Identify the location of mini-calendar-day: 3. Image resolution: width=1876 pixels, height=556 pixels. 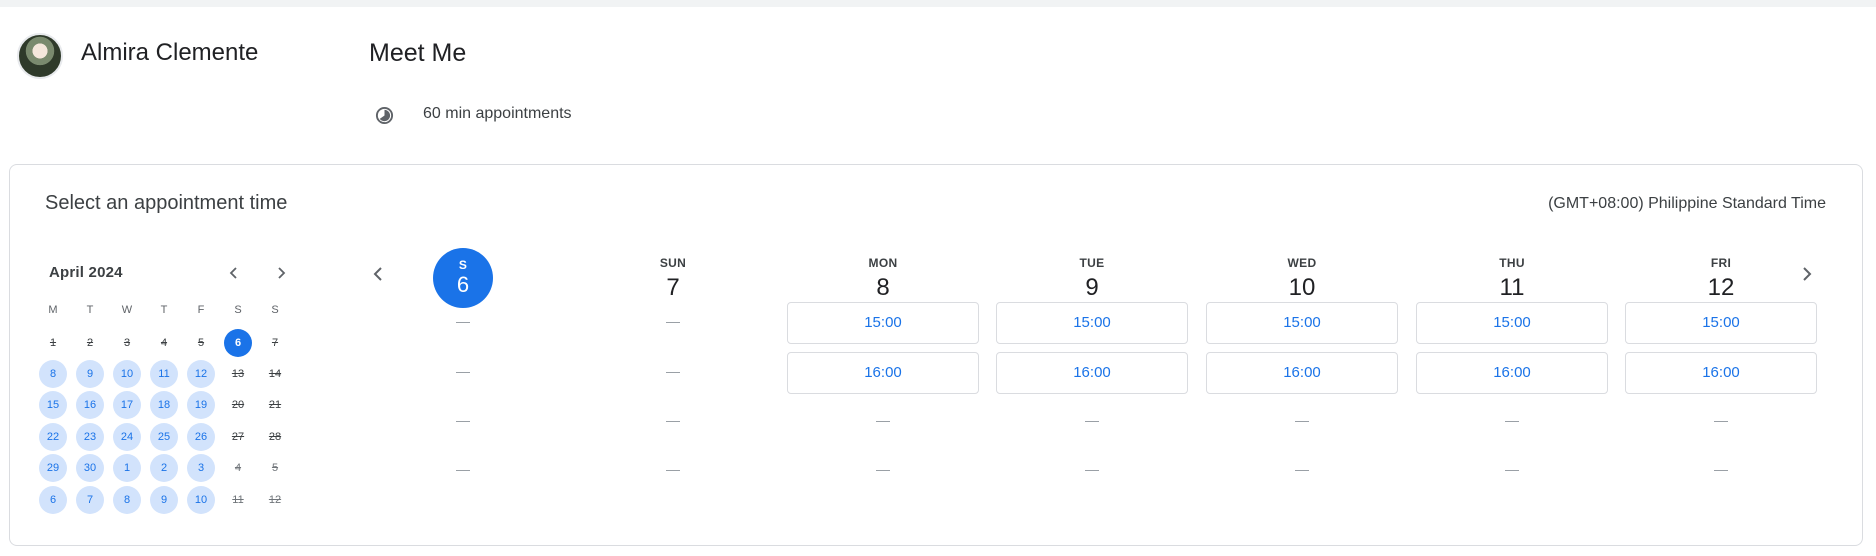
(201, 468).